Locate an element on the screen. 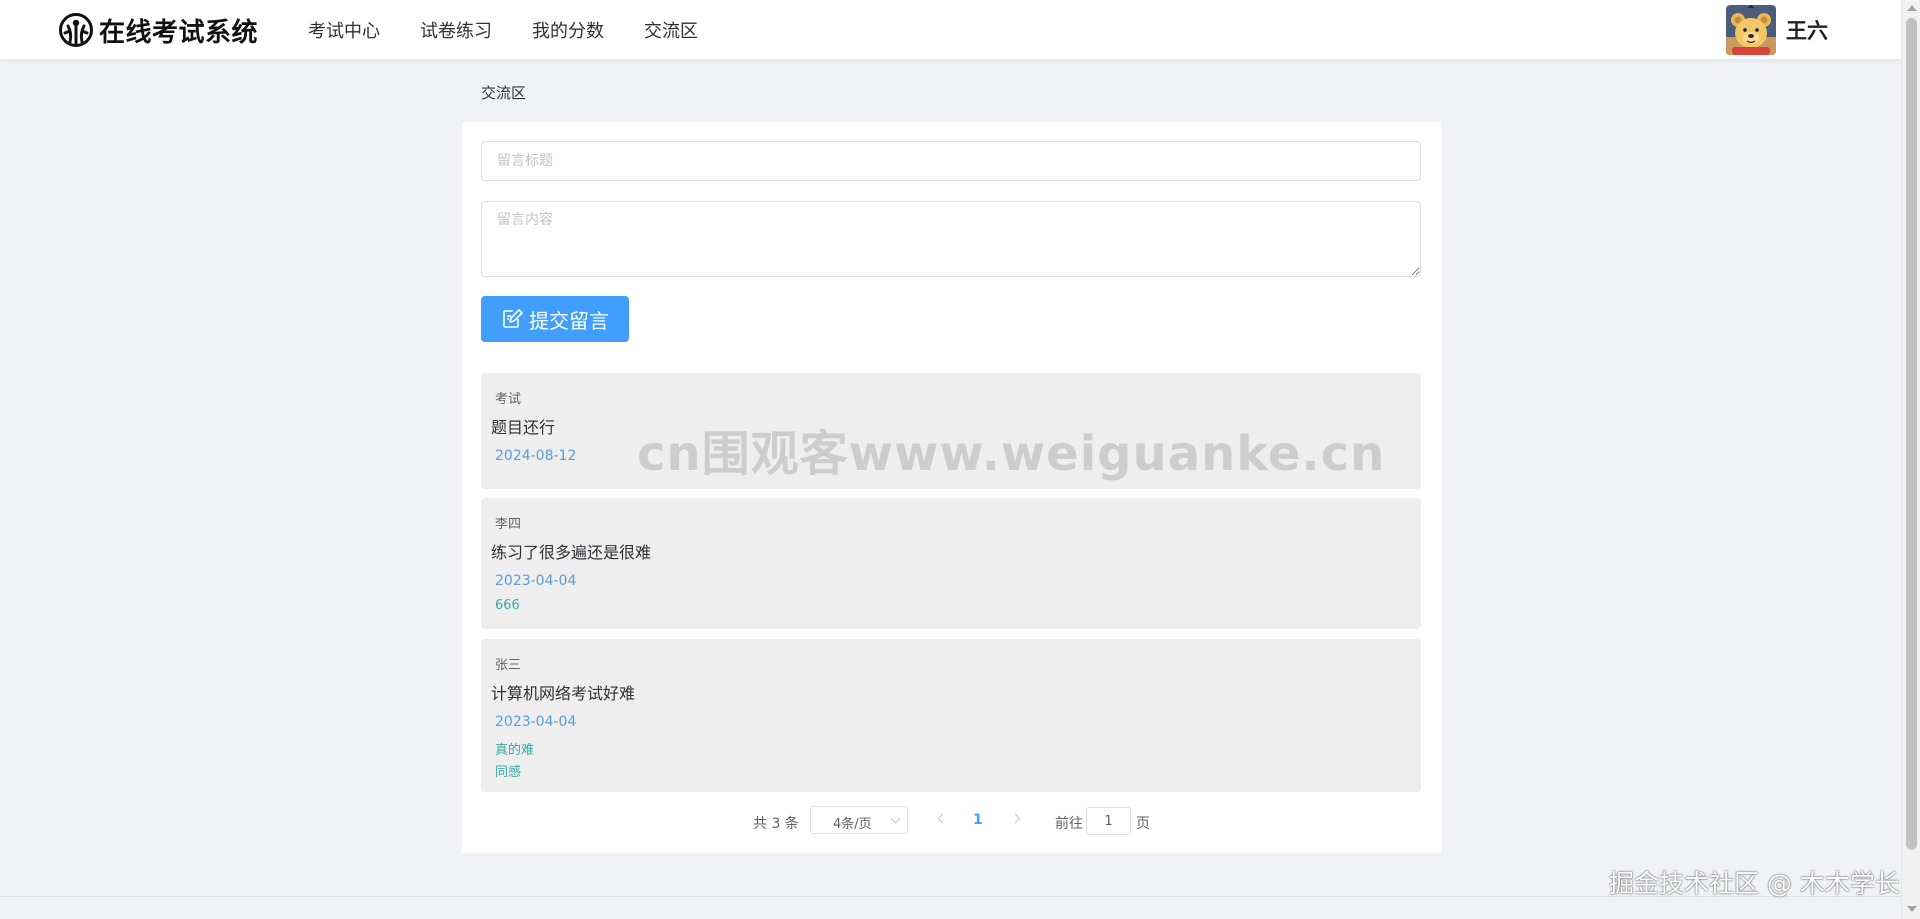 The height and width of the screenshot is (919, 1920). message-content-textarea is located at coordinates (951, 239).